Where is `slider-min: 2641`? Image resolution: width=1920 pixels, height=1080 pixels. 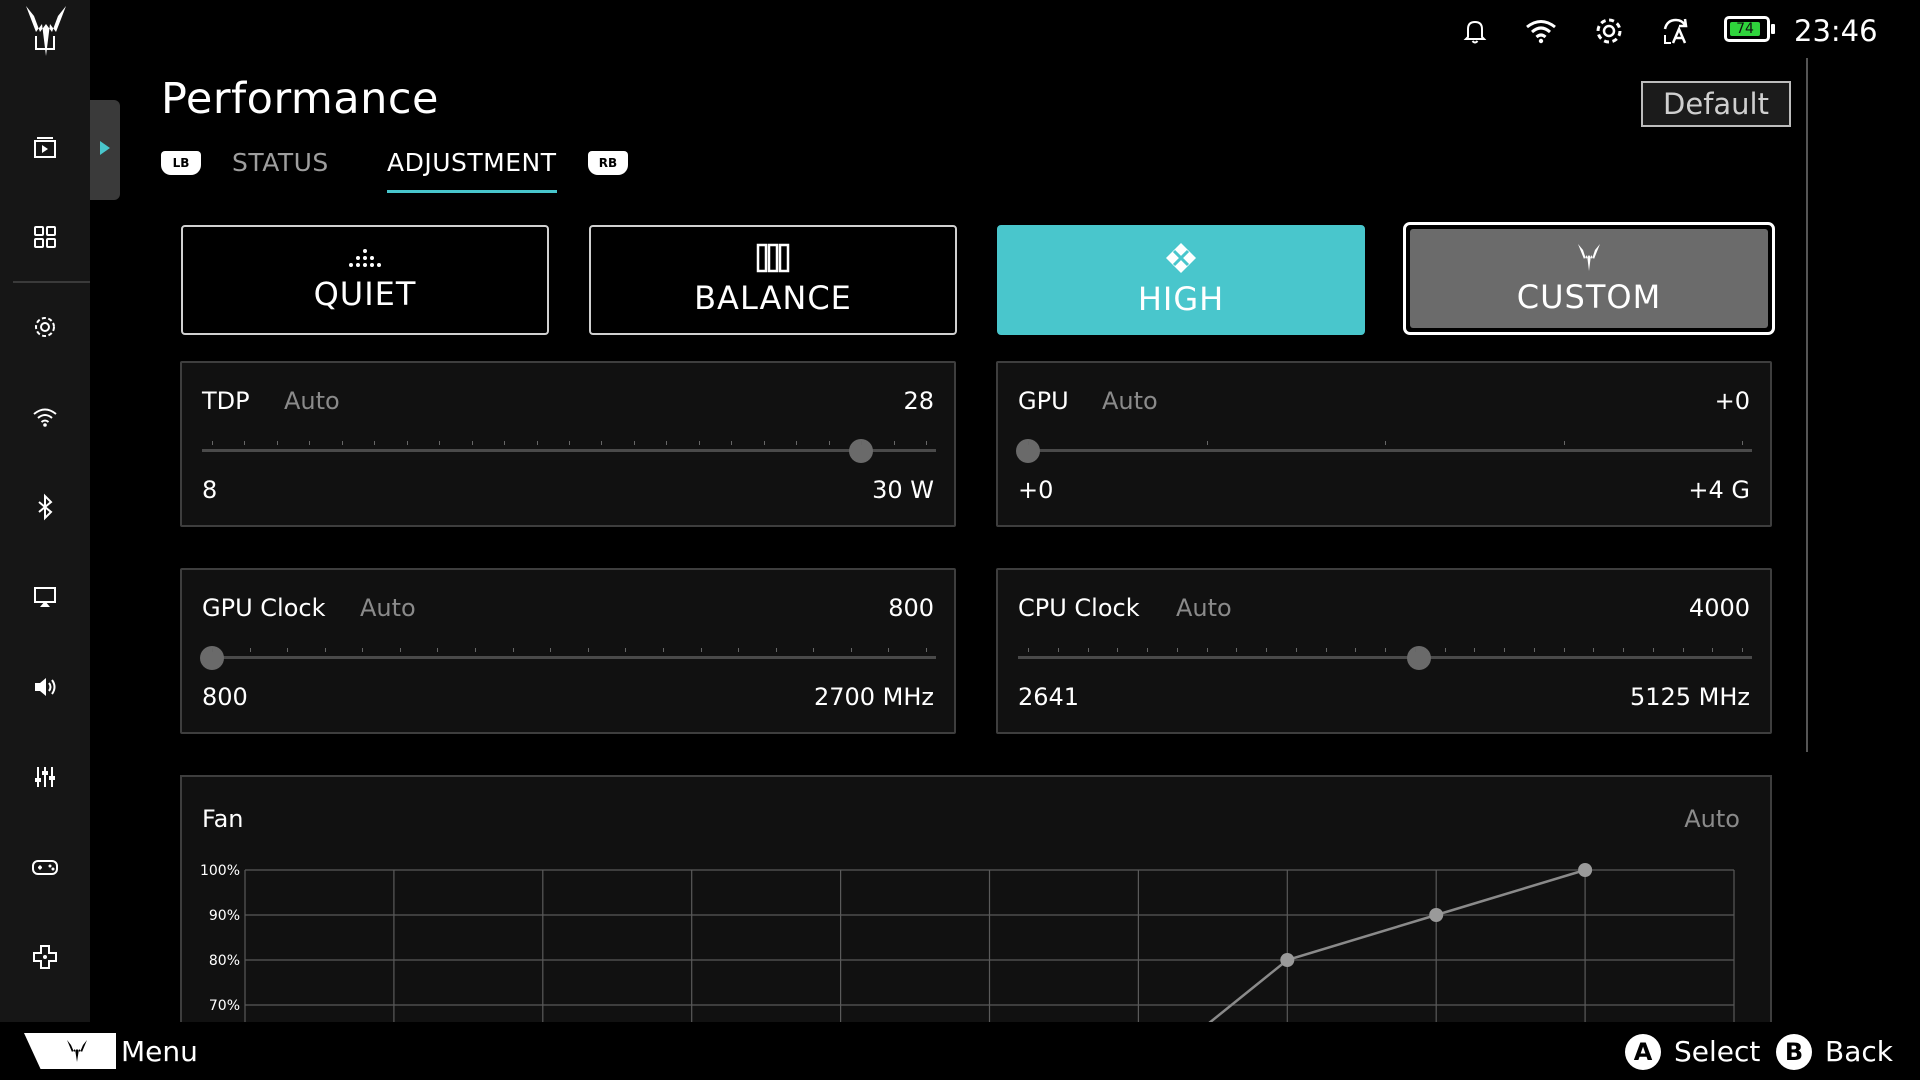
slider-min: 2641 is located at coordinates (1049, 697).